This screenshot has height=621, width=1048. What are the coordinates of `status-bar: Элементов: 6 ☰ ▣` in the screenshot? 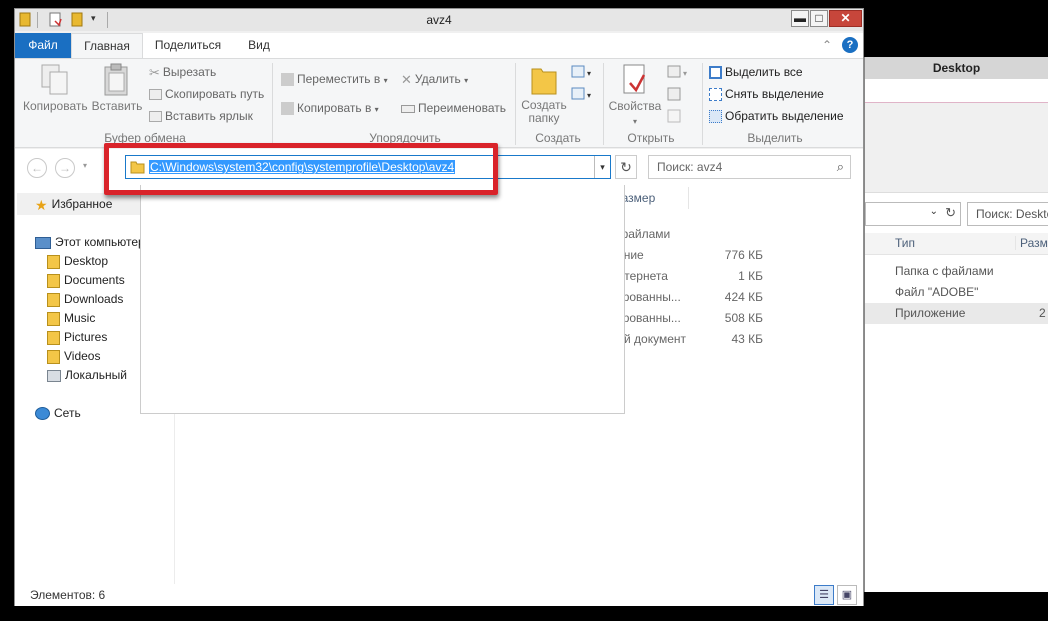 It's located at (439, 595).